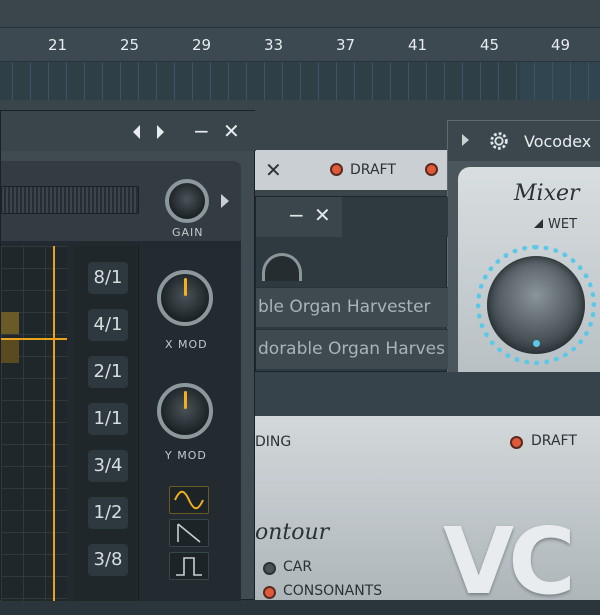 Image resolution: width=600 pixels, height=615 pixels. I want to click on wet-label: WET, so click(563, 224).